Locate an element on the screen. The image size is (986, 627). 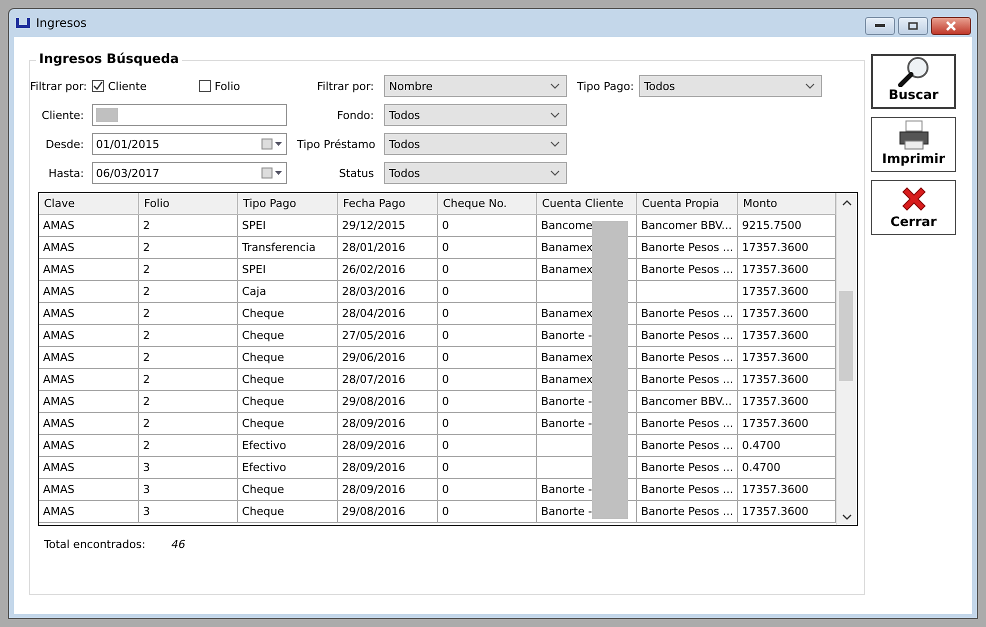
column-header: Clave is located at coordinates (89, 204).